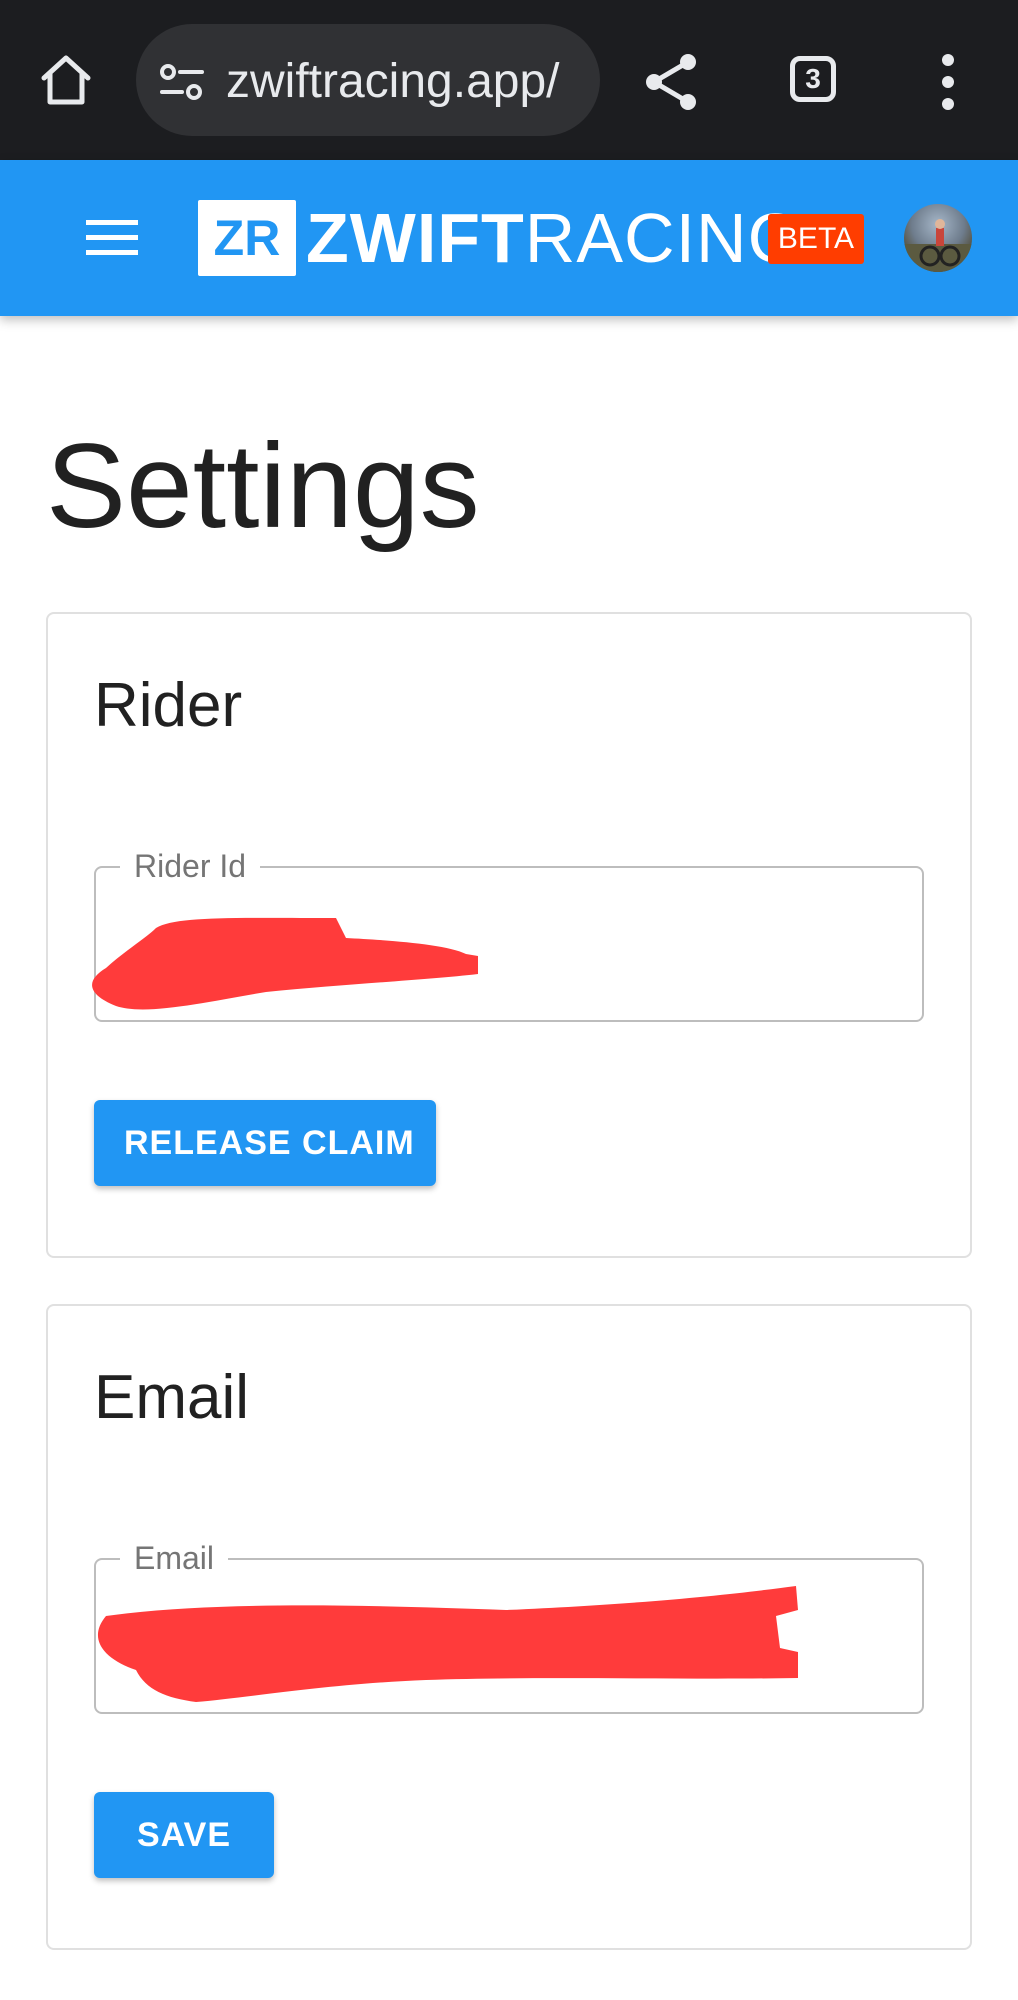  I want to click on address-bar: zwiftracing.app/, so click(368, 80).